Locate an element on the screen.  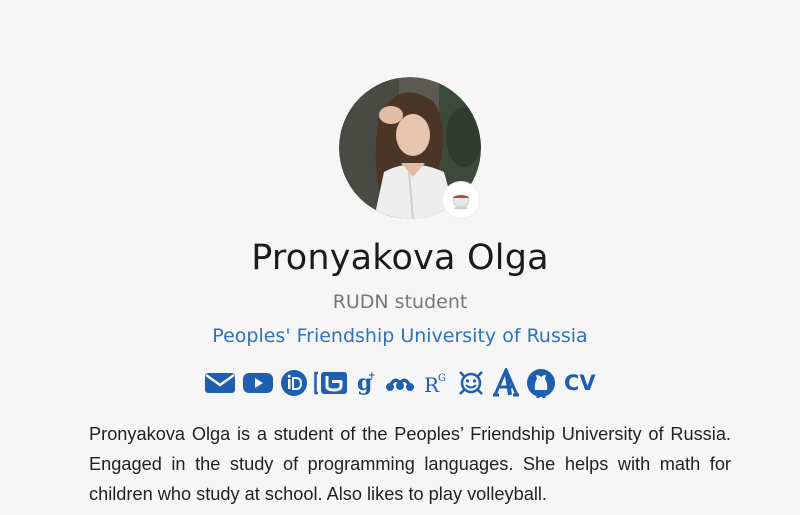
youtube-icon is located at coordinates (258, 383).